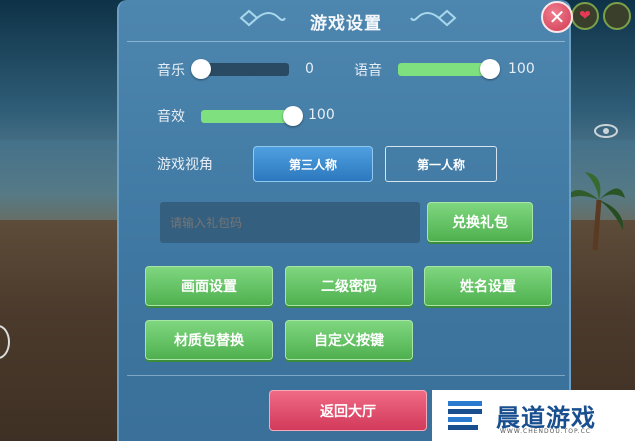 Image resolution: width=635 pixels, height=441 pixels. Describe the element at coordinates (349, 286) in the screenshot. I see `secondary-password-button: 二级密码` at that location.